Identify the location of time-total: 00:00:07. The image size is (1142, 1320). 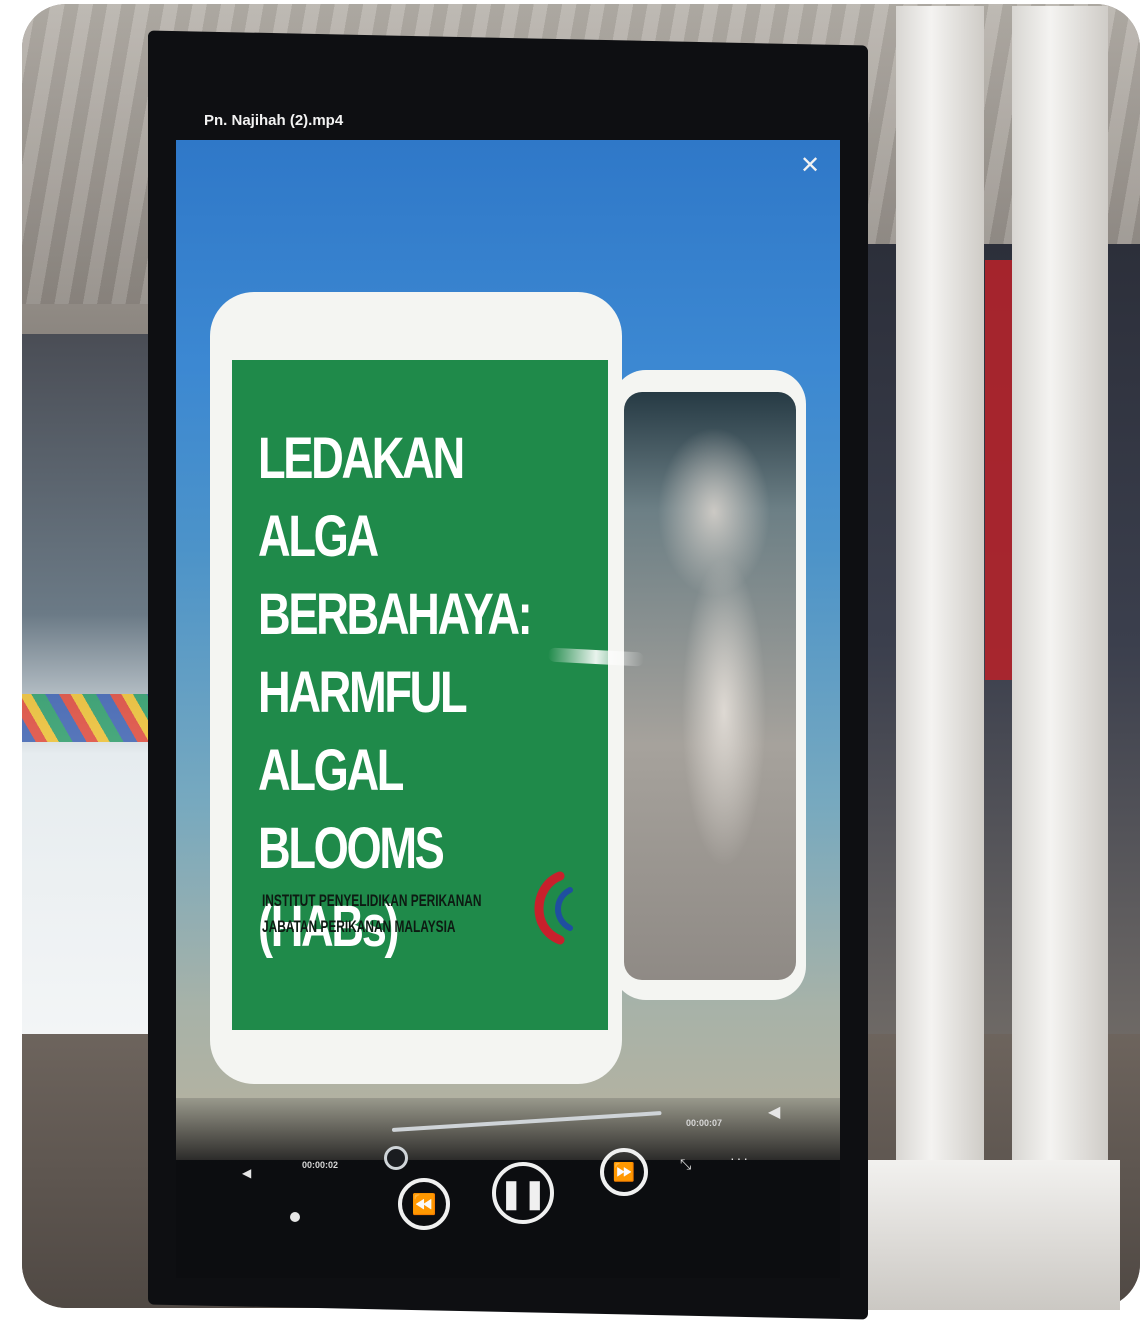
(704, 1123).